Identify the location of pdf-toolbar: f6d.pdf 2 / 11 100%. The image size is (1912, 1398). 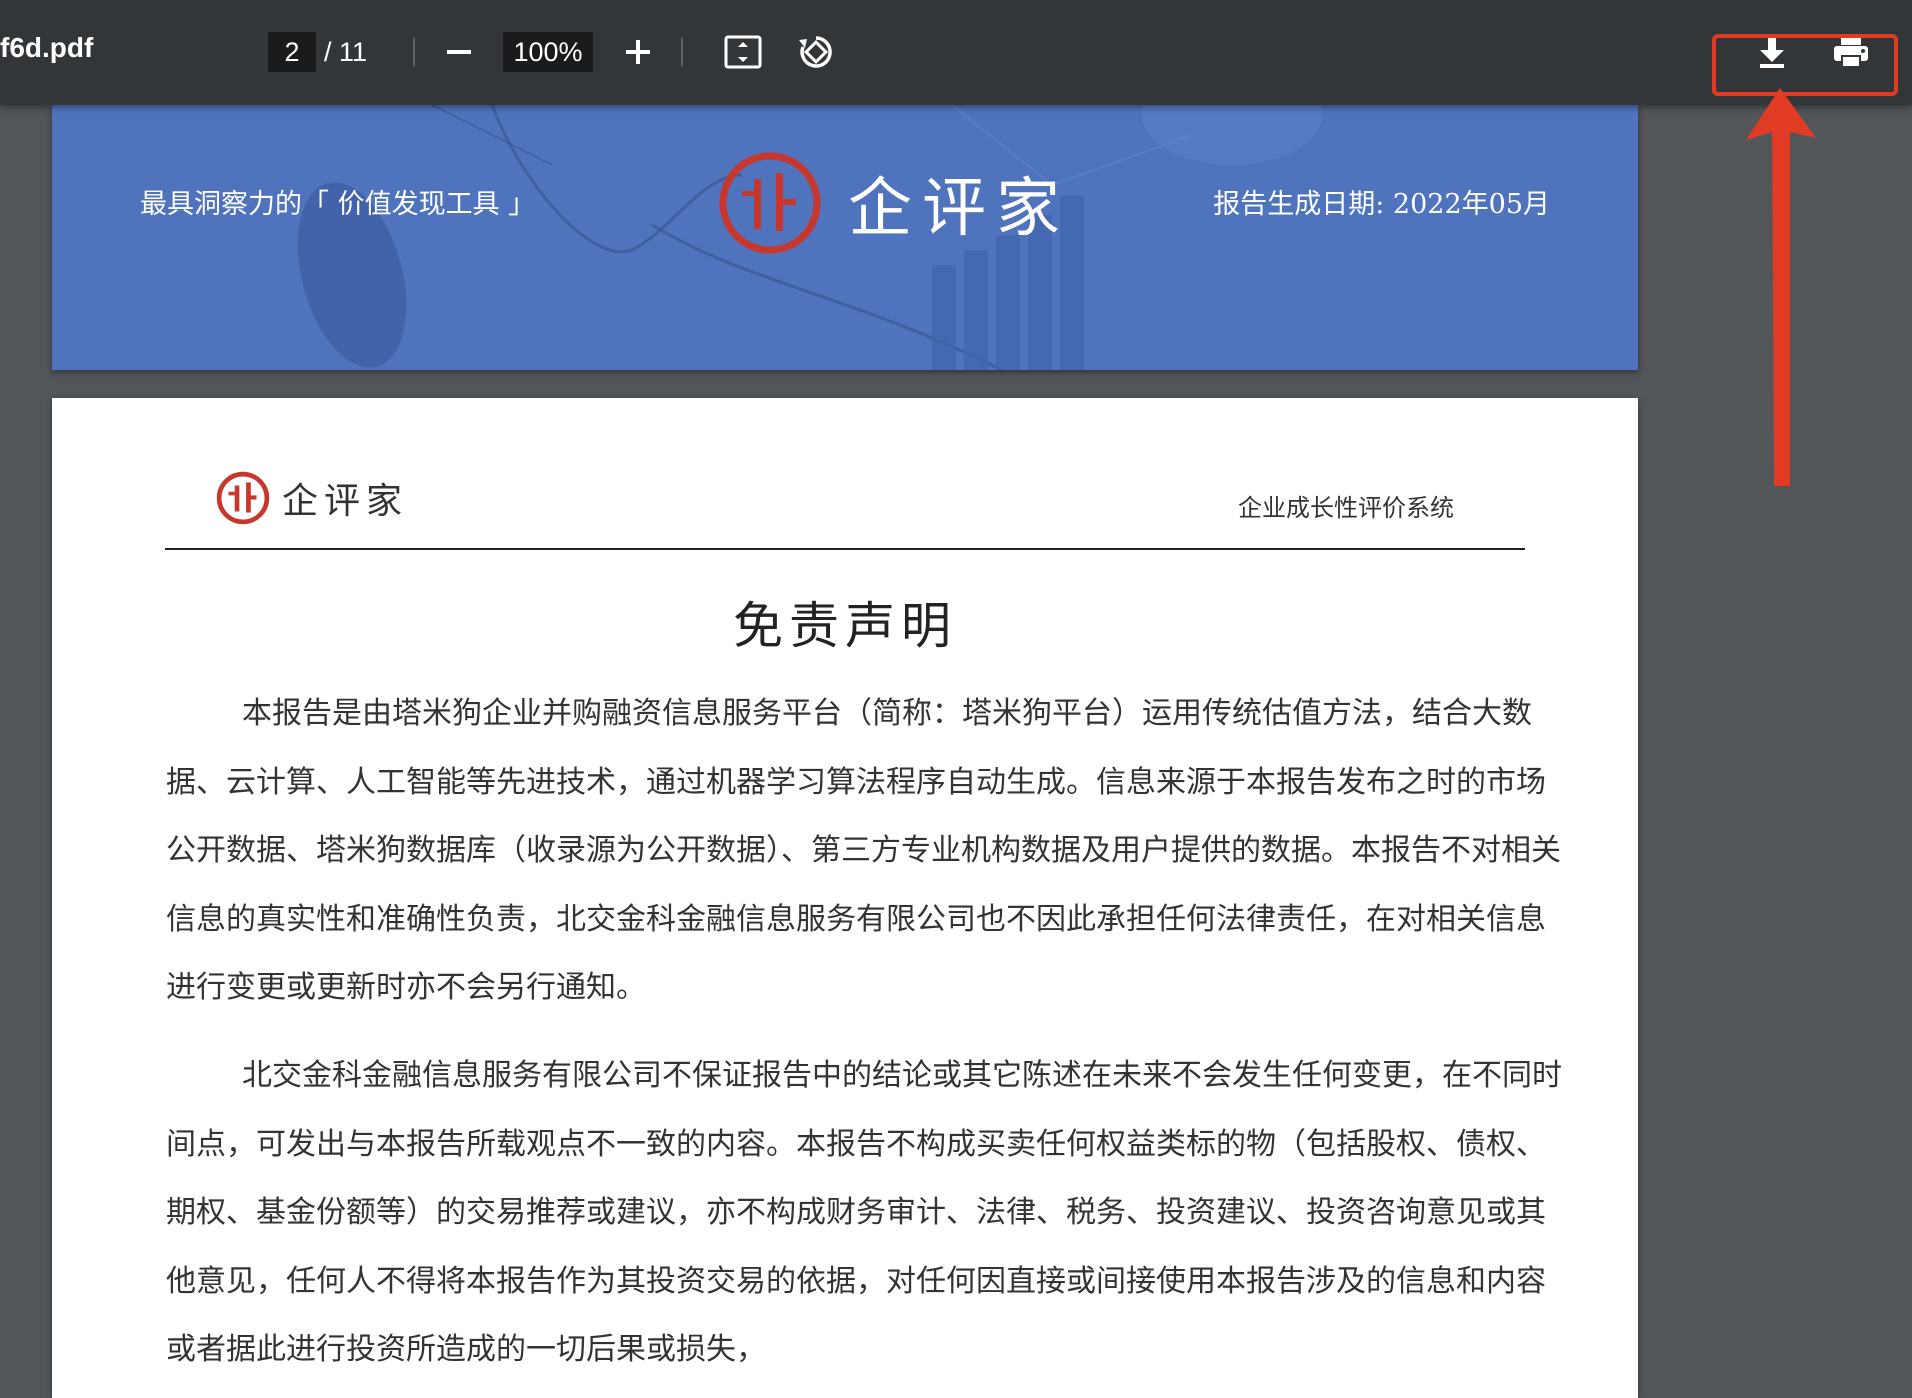
(956, 52).